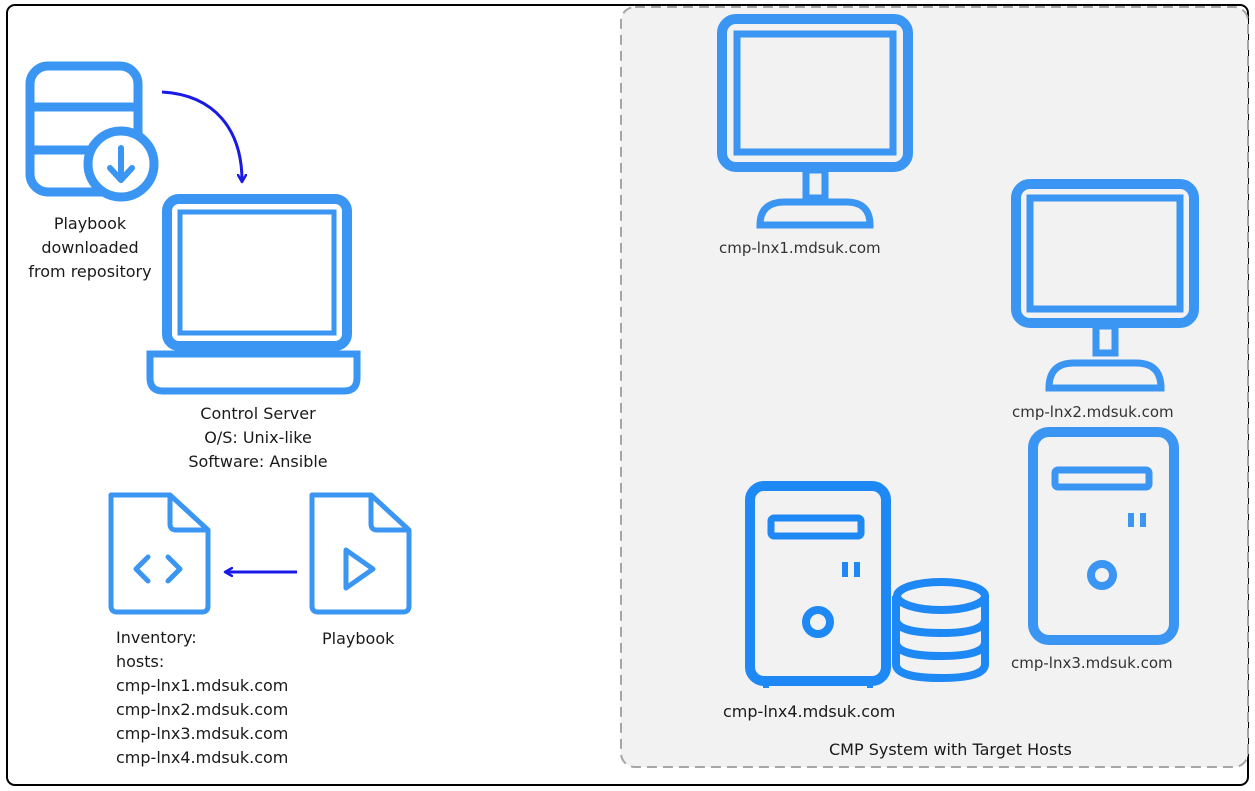 This screenshot has width=1255, height=791. Describe the element at coordinates (202, 685) in the screenshot. I see `inventory-caption-line: cmp-lnx1.mdsuk.com` at that location.